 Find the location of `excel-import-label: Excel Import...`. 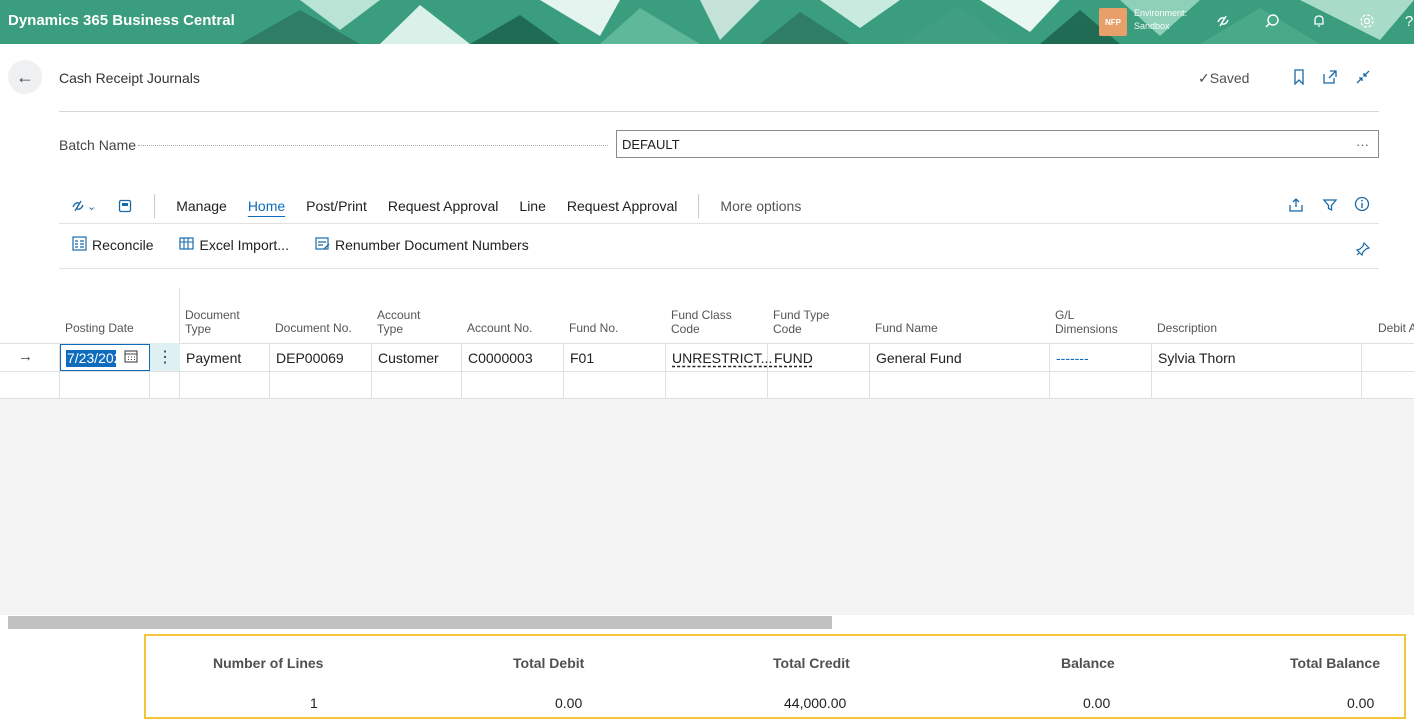

excel-import-label: Excel Import... is located at coordinates (244, 245).